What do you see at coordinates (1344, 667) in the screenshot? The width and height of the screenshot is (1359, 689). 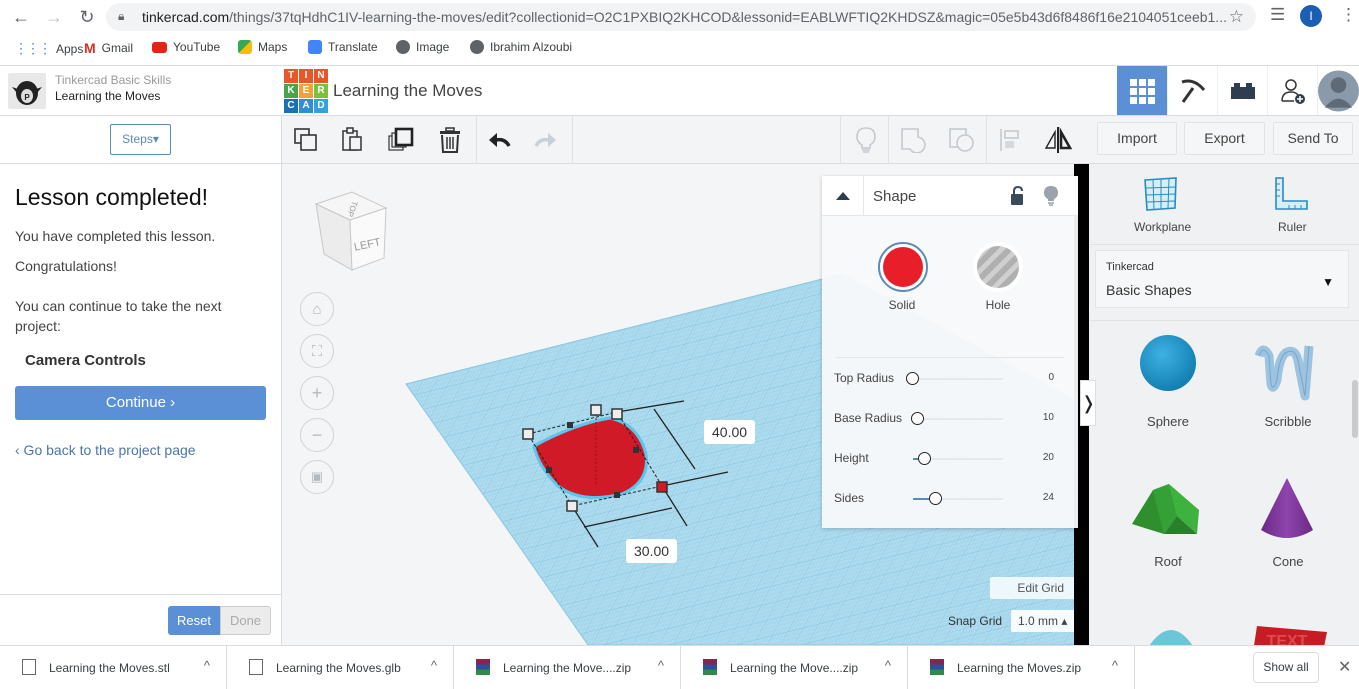 I see `close-icon: ✕` at bounding box center [1344, 667].